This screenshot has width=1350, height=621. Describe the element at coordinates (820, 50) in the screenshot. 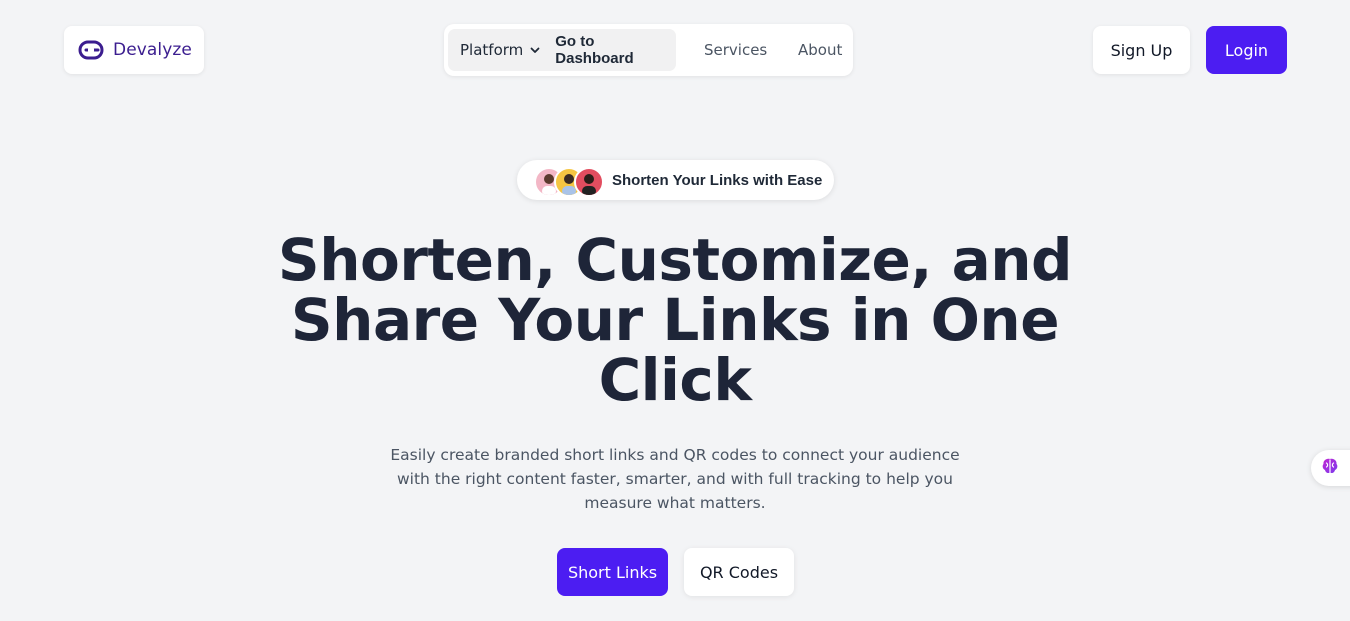

I see `nav-about-link: About` at that location.